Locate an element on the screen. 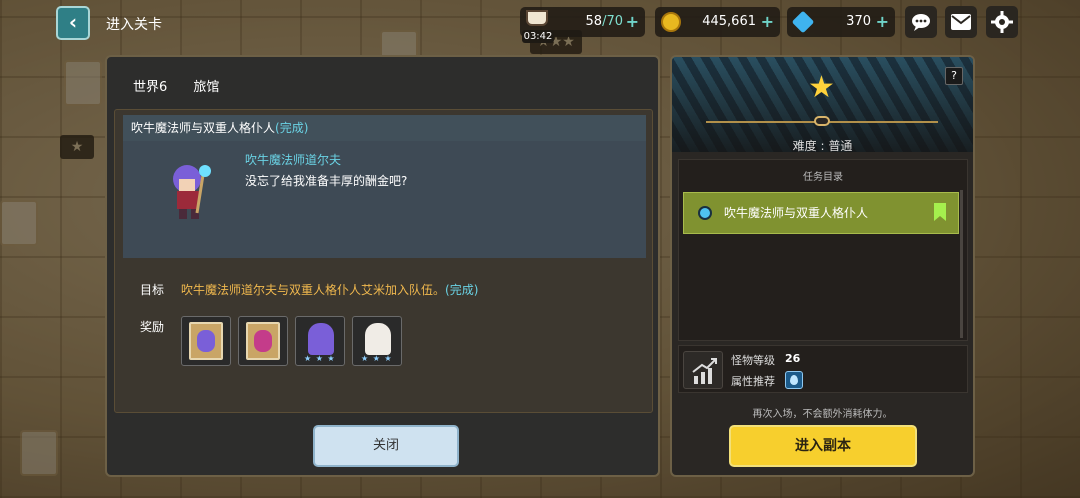  gold-value: 445,661 is located at coordinates (729, 21).